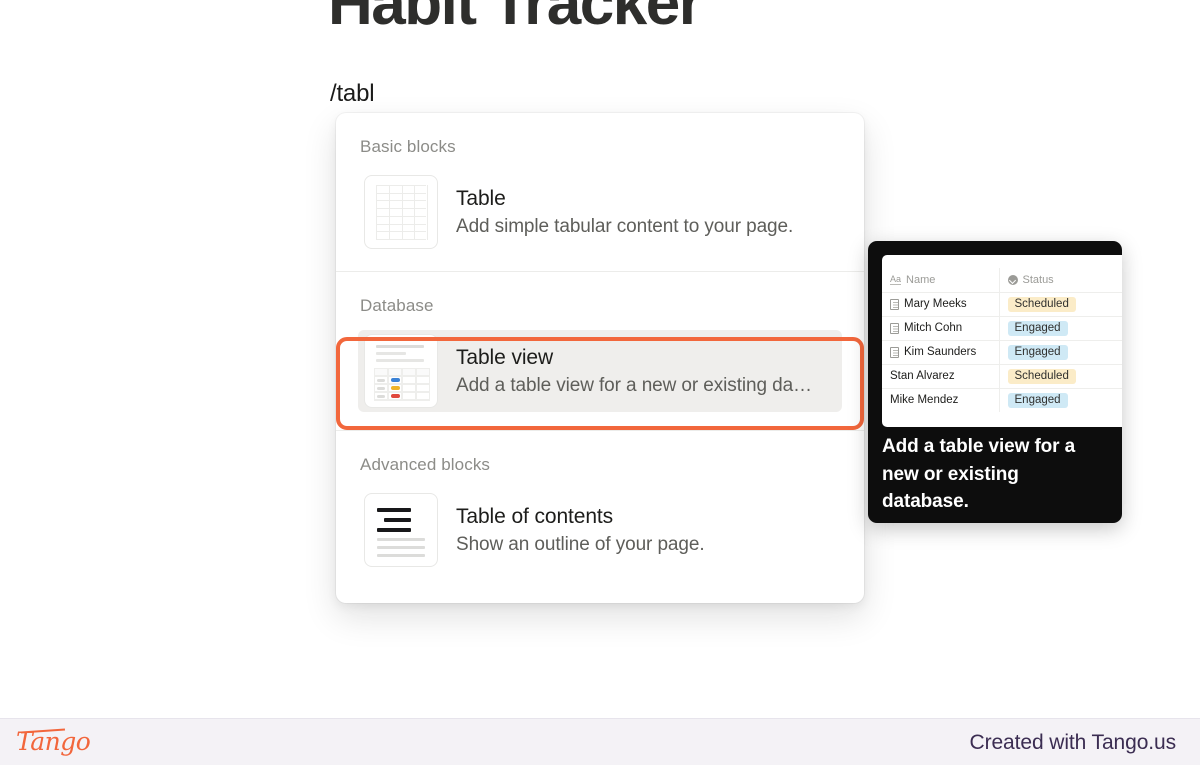 The width and height of the screenshot is (1200, 765). Describe the element at coordinates (924, 400) in the screenshot. I see `row-name: Mike Mendez` at that location.